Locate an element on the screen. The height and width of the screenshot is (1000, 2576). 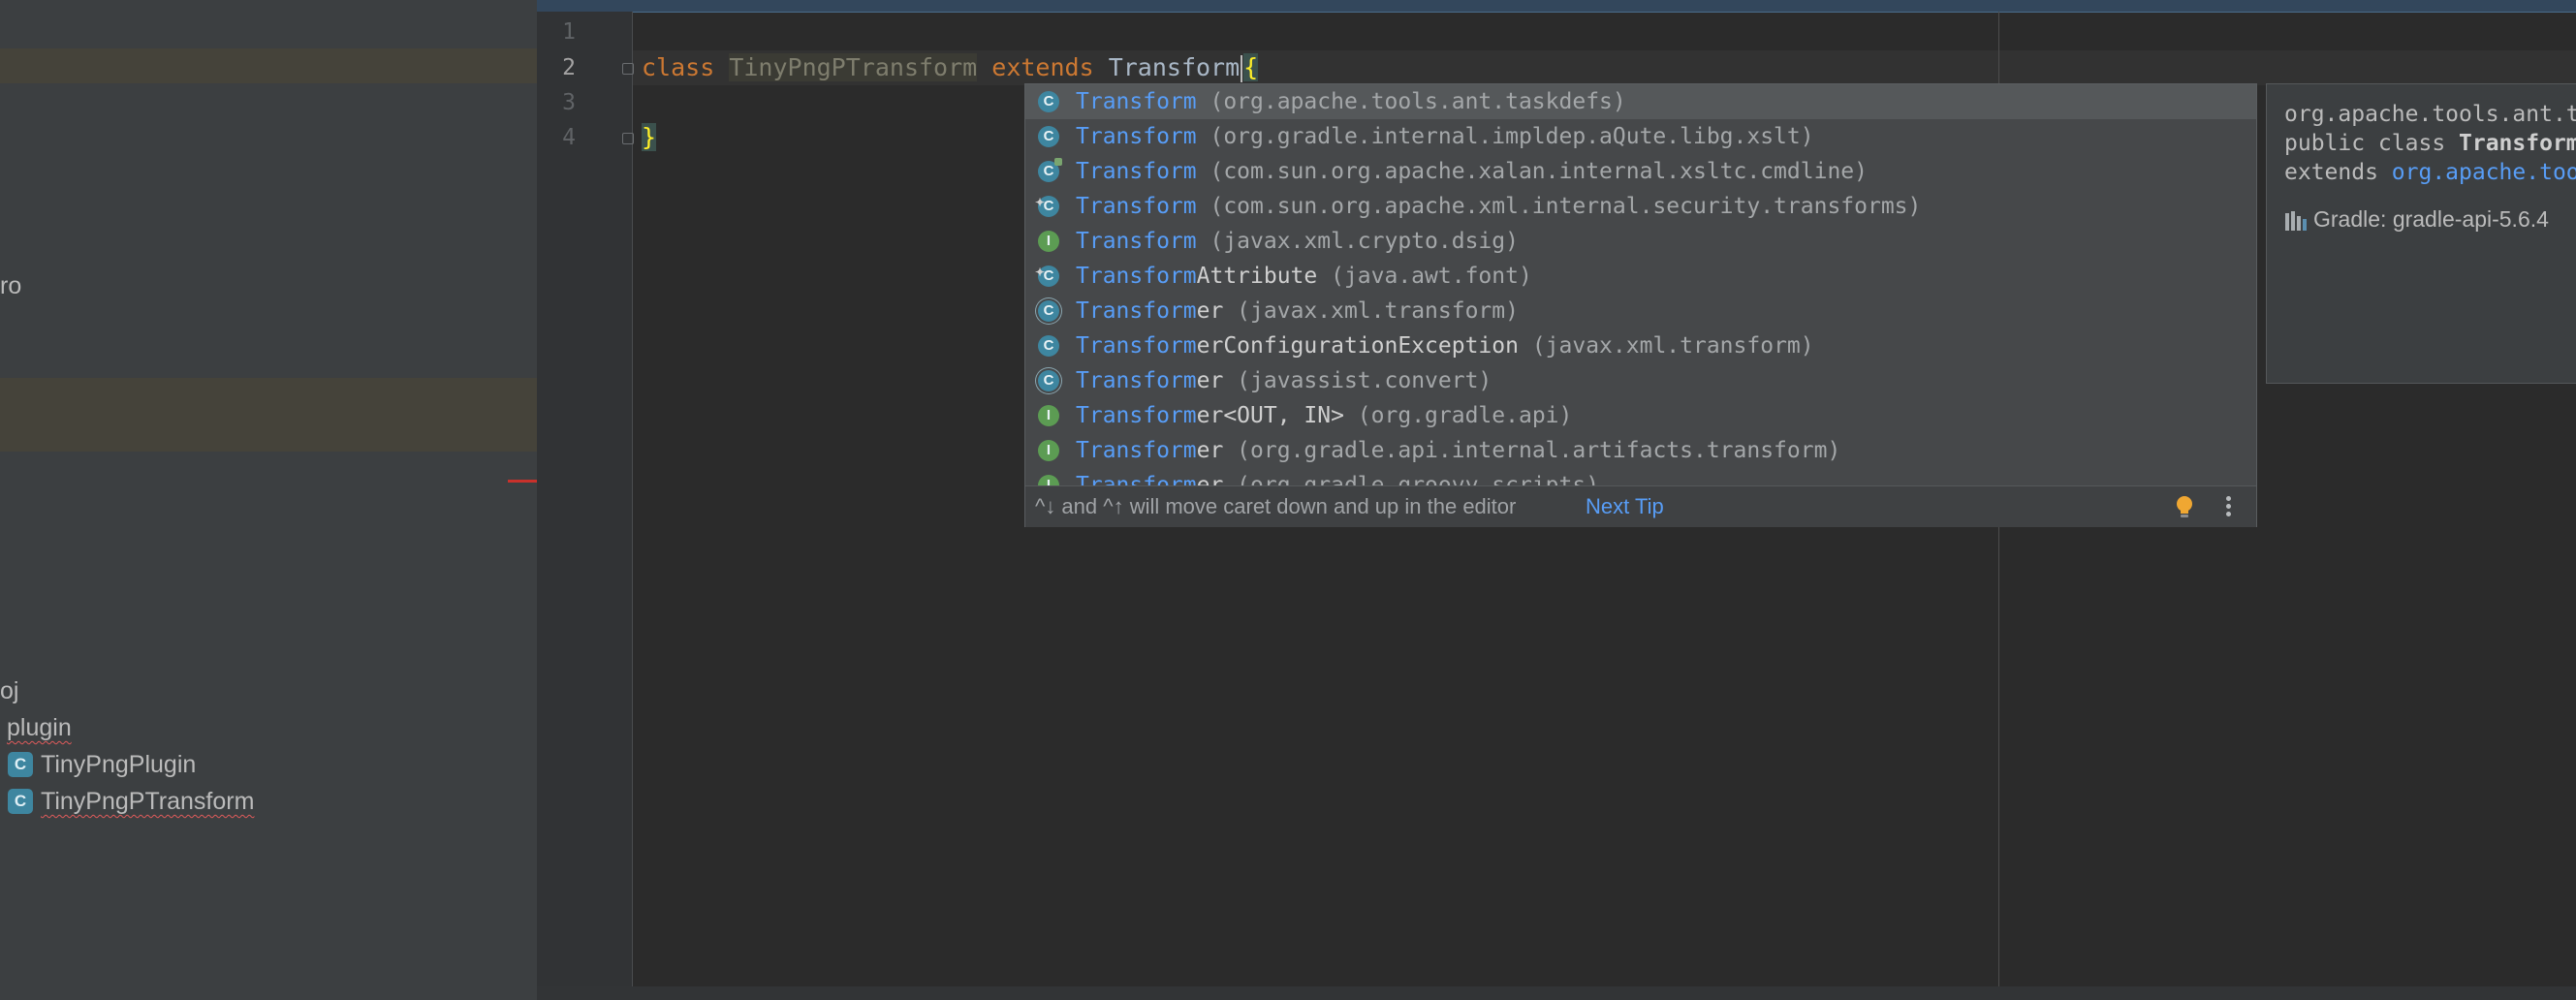
doc-package: org.apache.tools.ant.taskdefs is located at coordinates (2430, 114).